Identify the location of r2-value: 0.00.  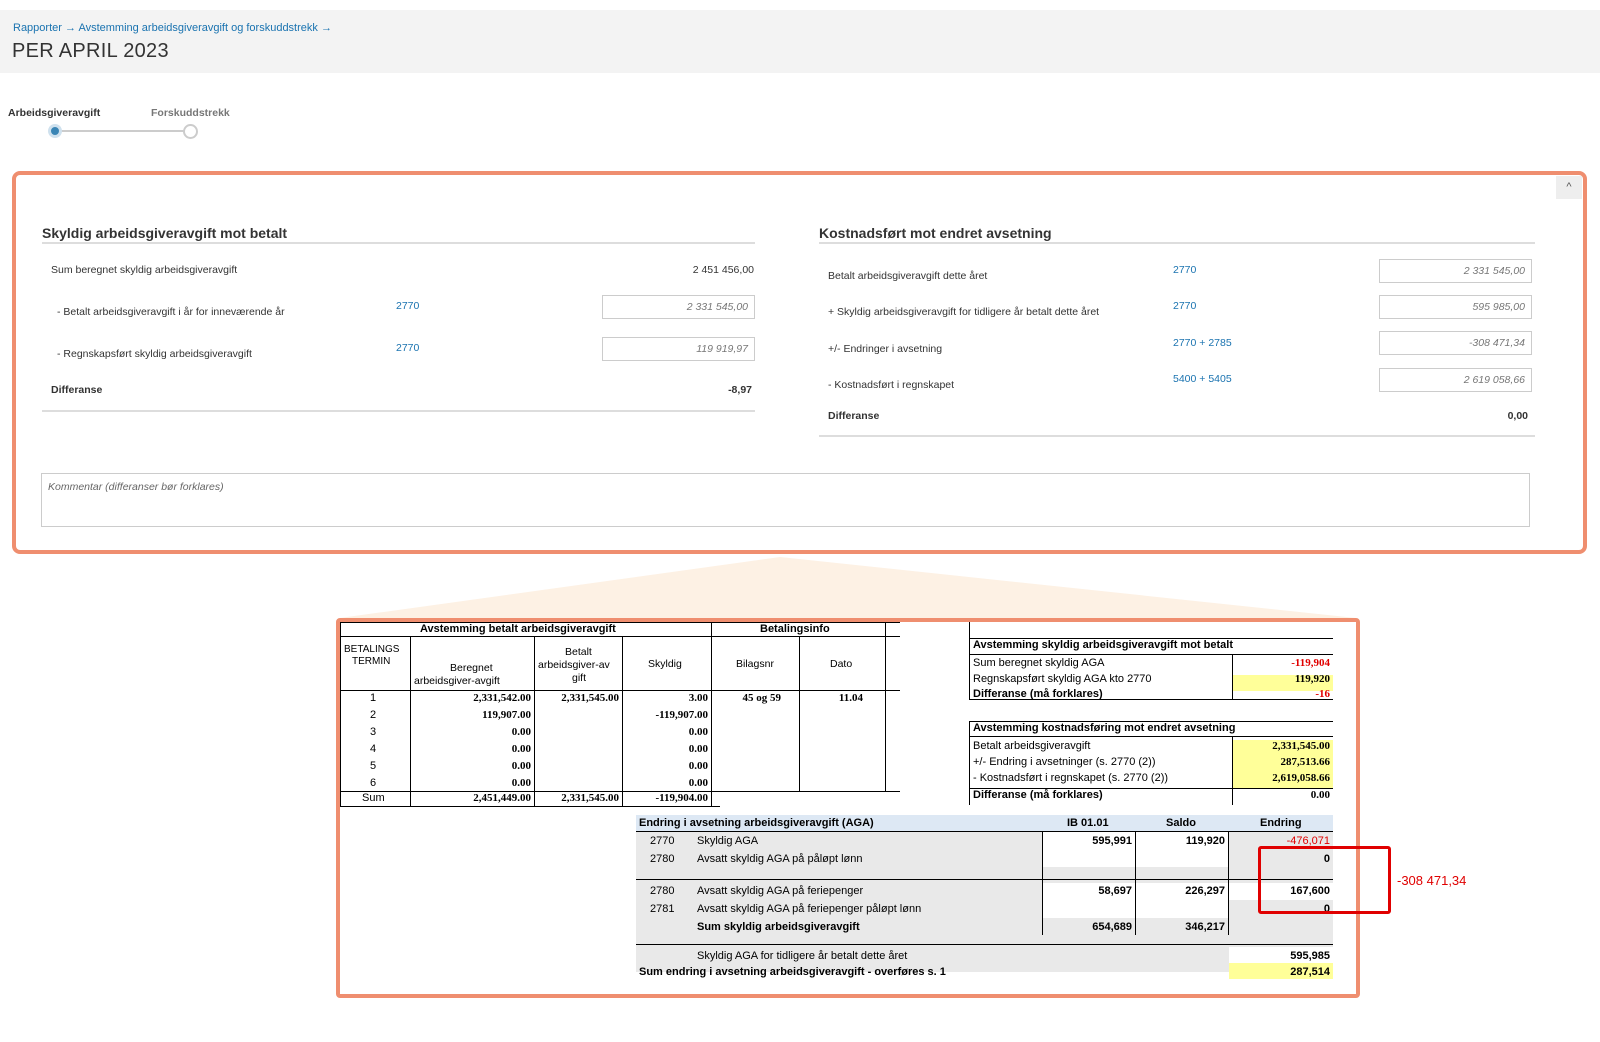
(1320, 795).